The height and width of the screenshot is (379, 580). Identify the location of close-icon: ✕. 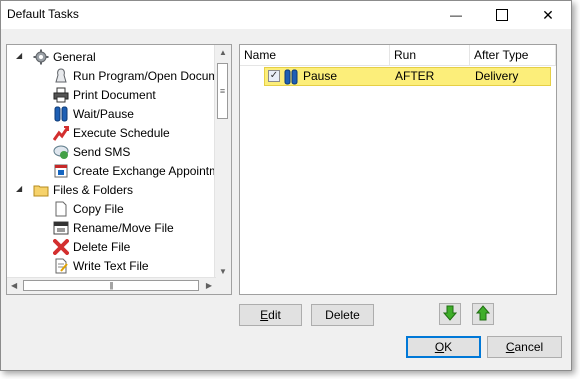
(548, 14).